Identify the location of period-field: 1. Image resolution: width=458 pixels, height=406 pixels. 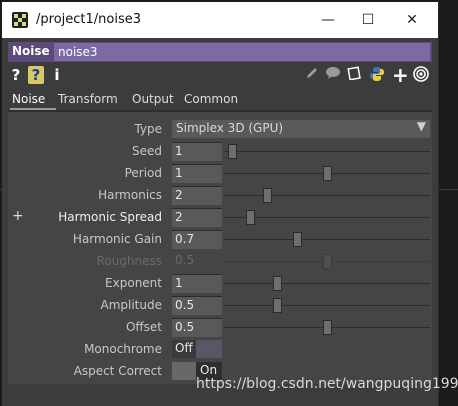
(197, 173).